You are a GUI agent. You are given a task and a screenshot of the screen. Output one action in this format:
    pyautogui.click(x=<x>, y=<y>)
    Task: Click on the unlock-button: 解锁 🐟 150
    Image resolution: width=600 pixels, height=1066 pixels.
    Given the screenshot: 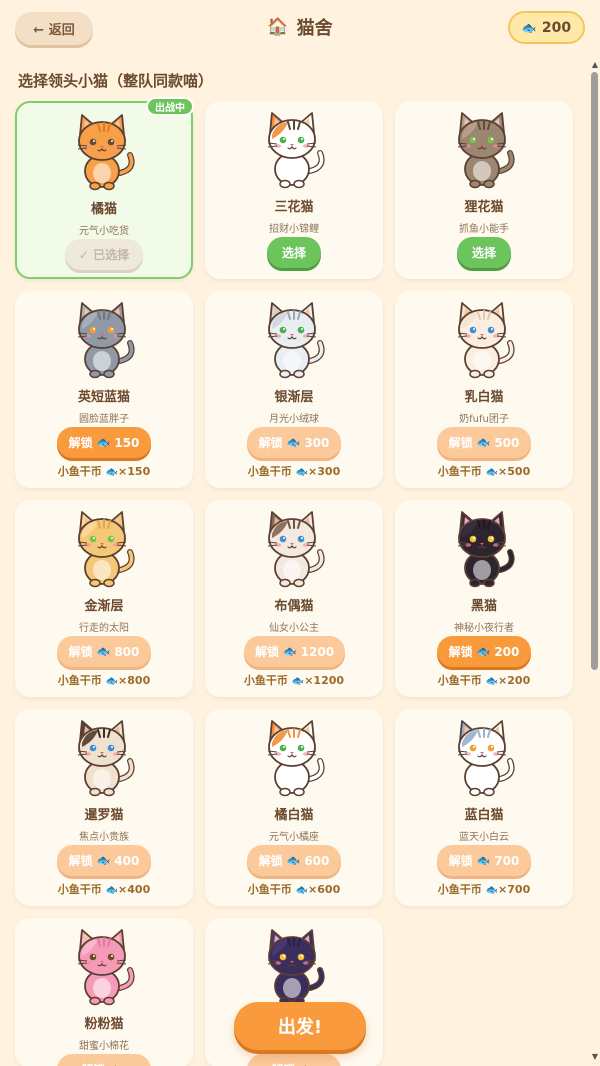 What is the action you would take?
    pyautogui.click(x=104, y=442)
    